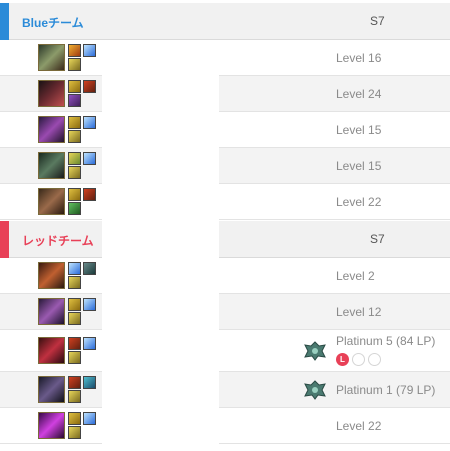 The image size is (450, 451). Describe the element at coordinates (359, 94) in the screenshot. I see `player-rank: Level 24` at that location.